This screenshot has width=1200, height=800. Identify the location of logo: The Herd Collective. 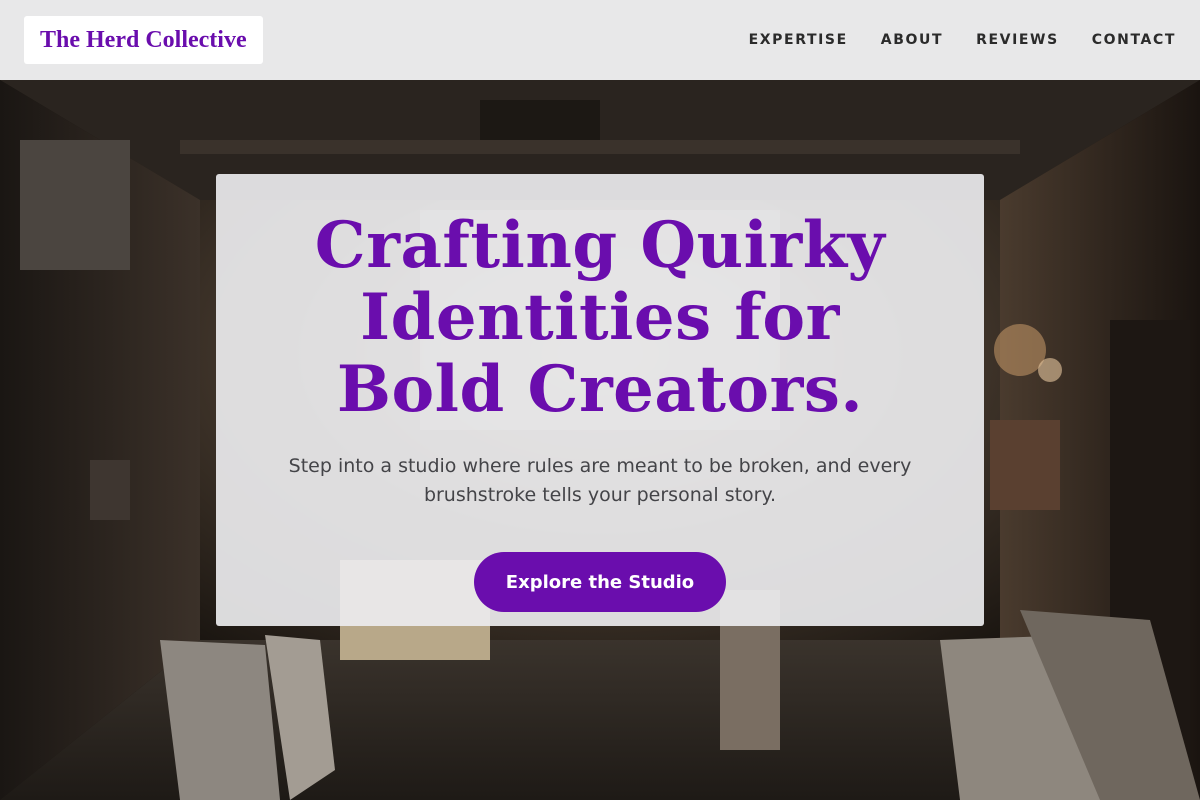
(143, 40).